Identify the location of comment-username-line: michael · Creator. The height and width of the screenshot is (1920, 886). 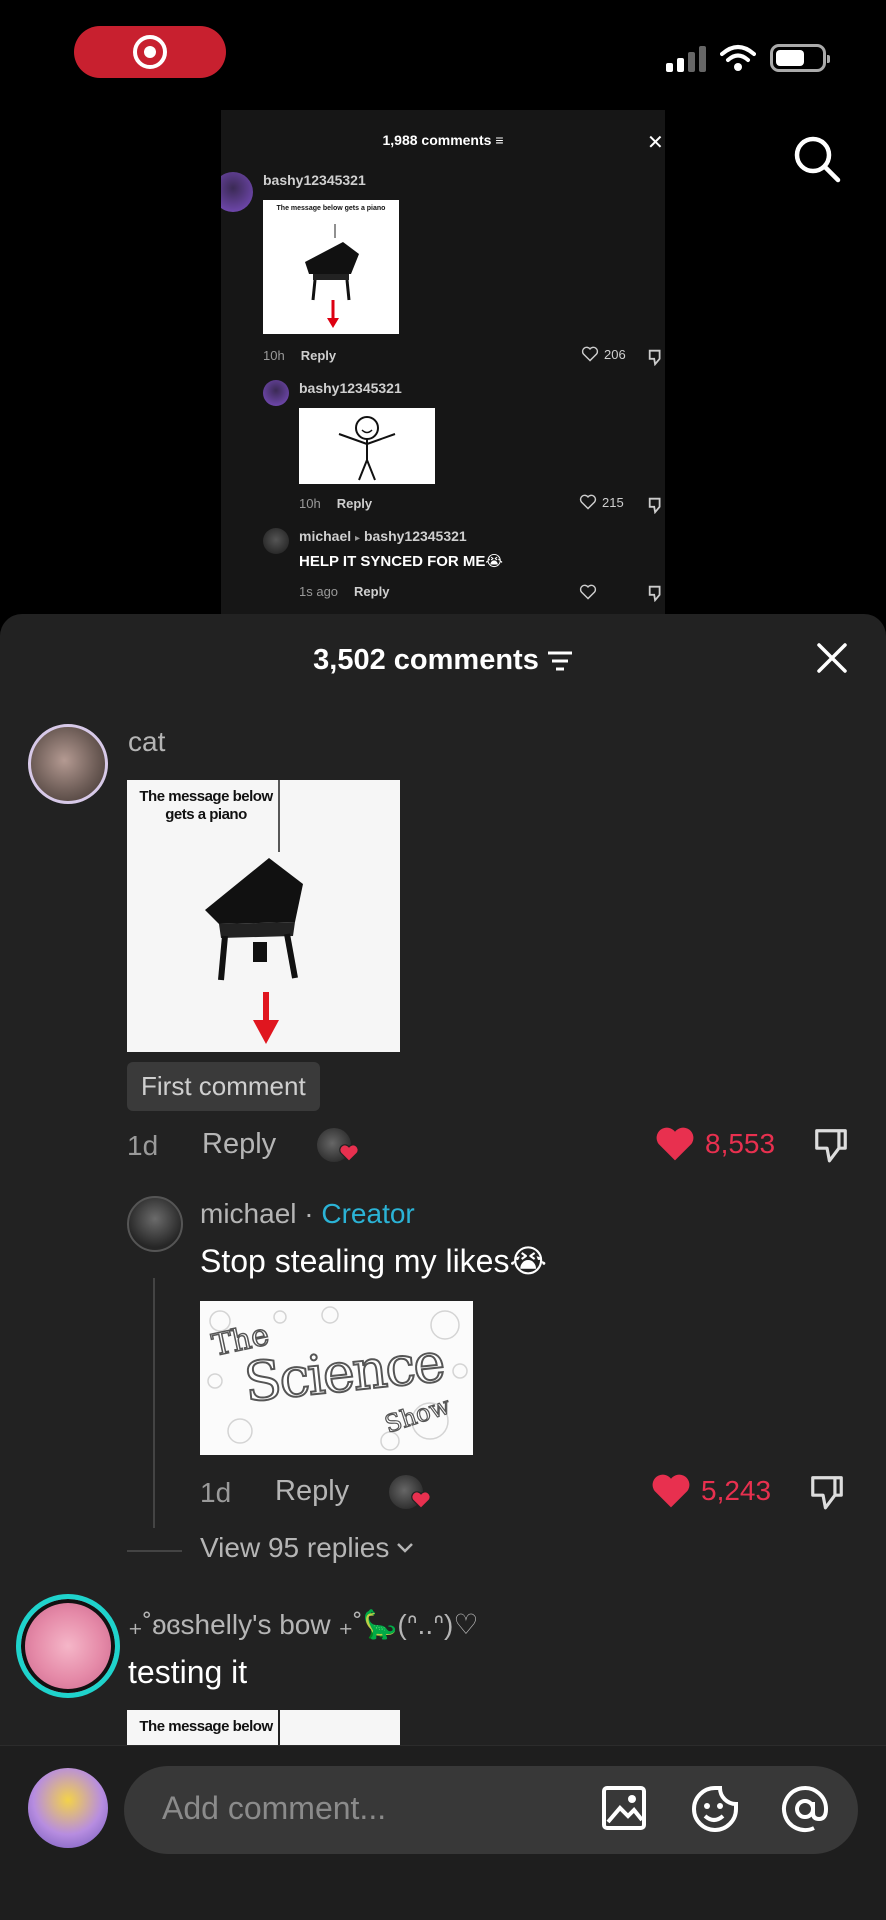
(307, 1214).